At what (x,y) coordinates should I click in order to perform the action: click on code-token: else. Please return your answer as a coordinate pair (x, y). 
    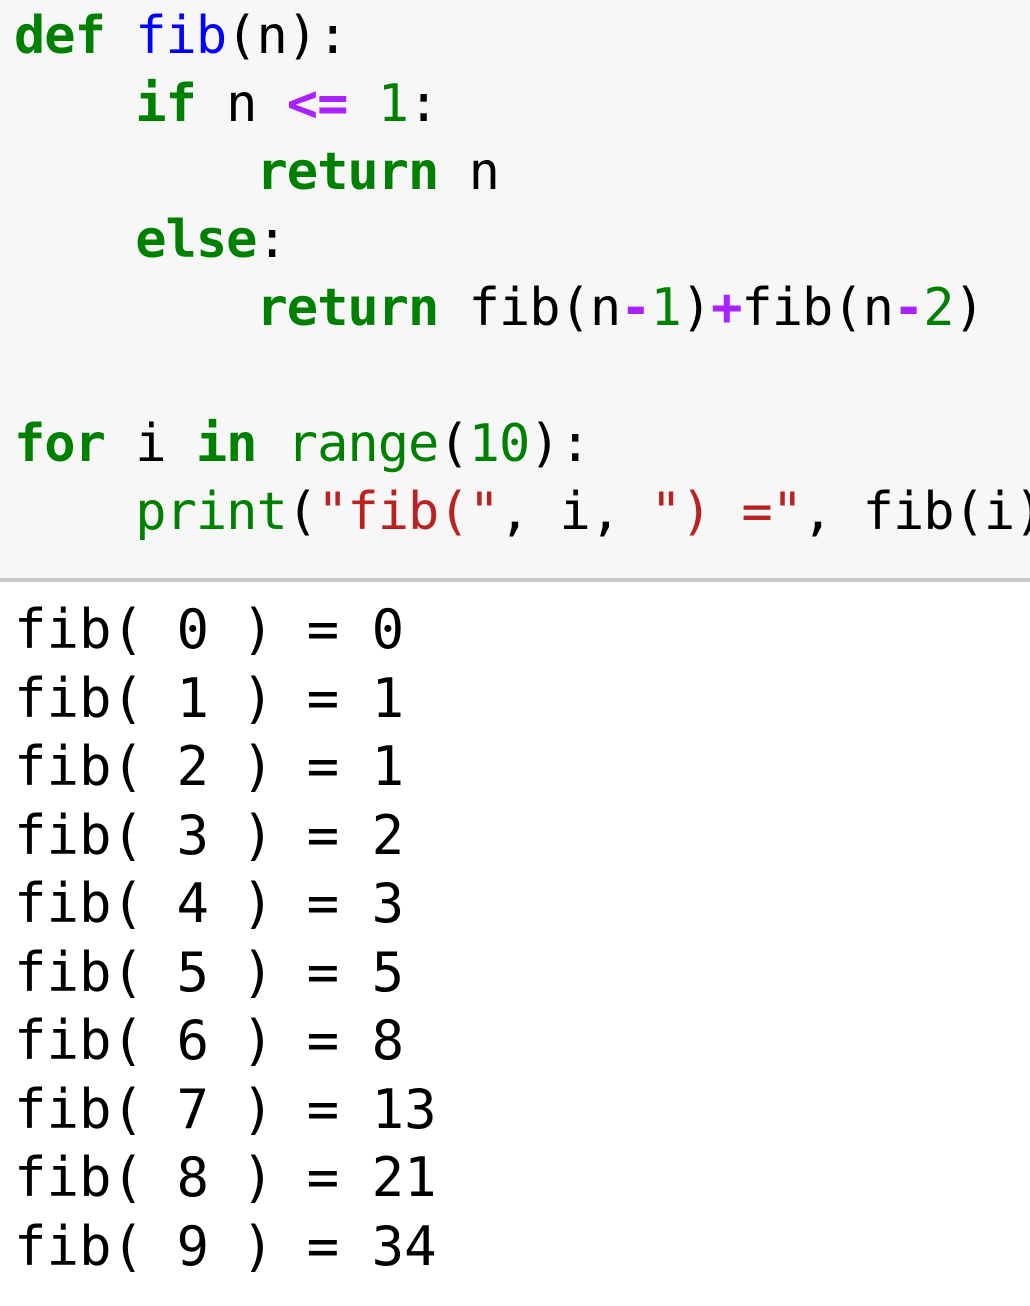
    Looking at the image, I should click on (196, 240).